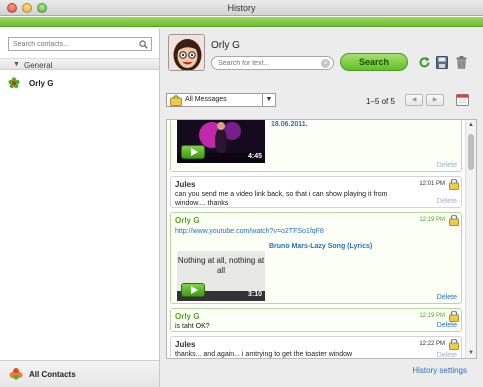  Describe the element at coordinates (424, 63) in the screenshot. I see `refresh-icon` at that location.